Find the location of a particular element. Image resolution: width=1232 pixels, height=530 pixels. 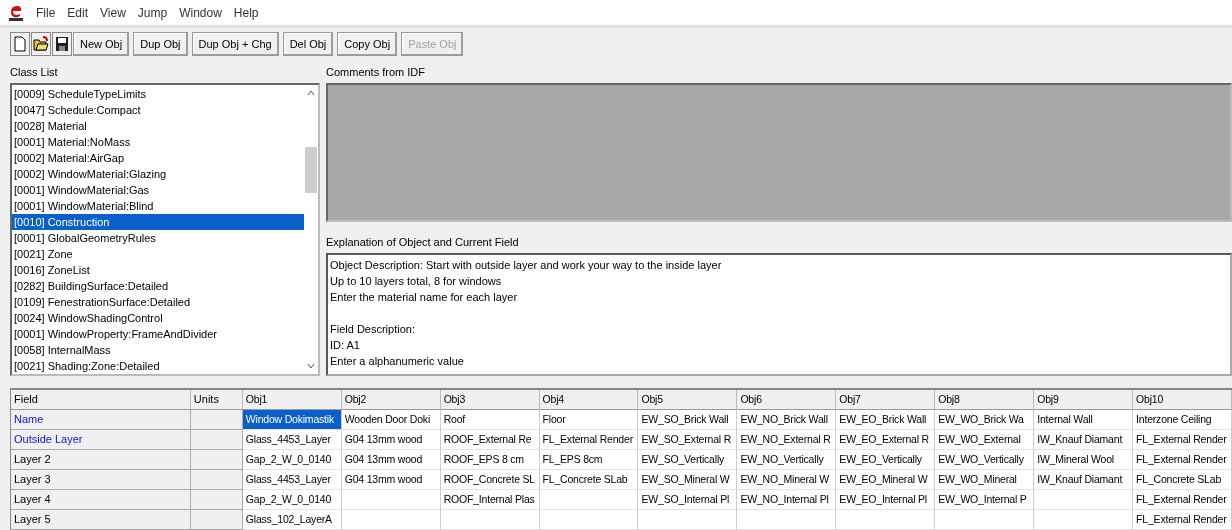

table-cell: ROOF_EPS 8 cm is located at coordinates (490, 460).